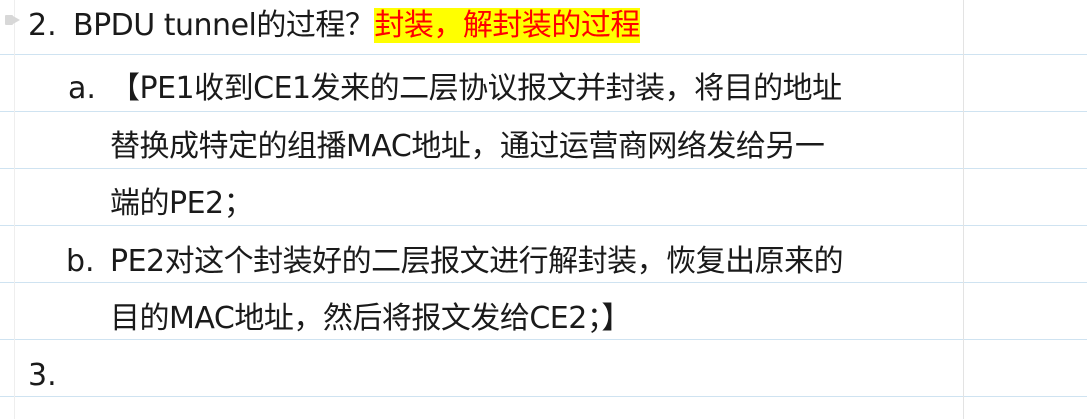 The height and width of the screenshot is (419, 1087). What do you see at coordinates (80, 261) in the screenshot?
I see `list-marker: b.` at bounding box center [80, 261].